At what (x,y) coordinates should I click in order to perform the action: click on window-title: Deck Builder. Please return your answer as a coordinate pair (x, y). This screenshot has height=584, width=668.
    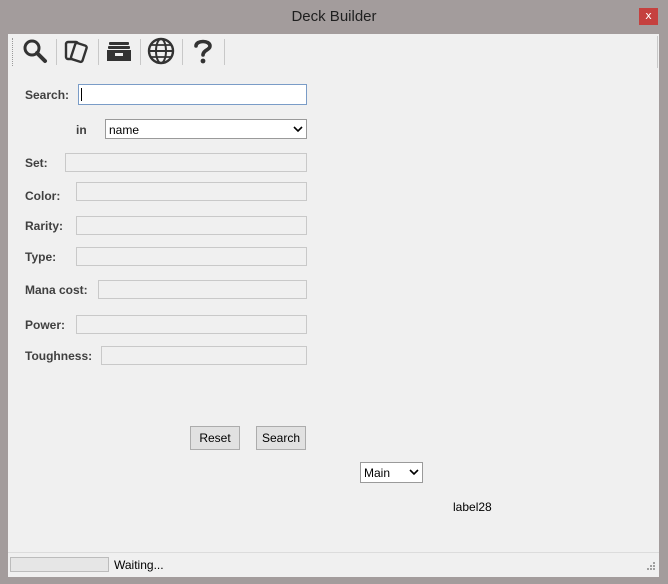
    Looking at the image, I should click on (334, 16).